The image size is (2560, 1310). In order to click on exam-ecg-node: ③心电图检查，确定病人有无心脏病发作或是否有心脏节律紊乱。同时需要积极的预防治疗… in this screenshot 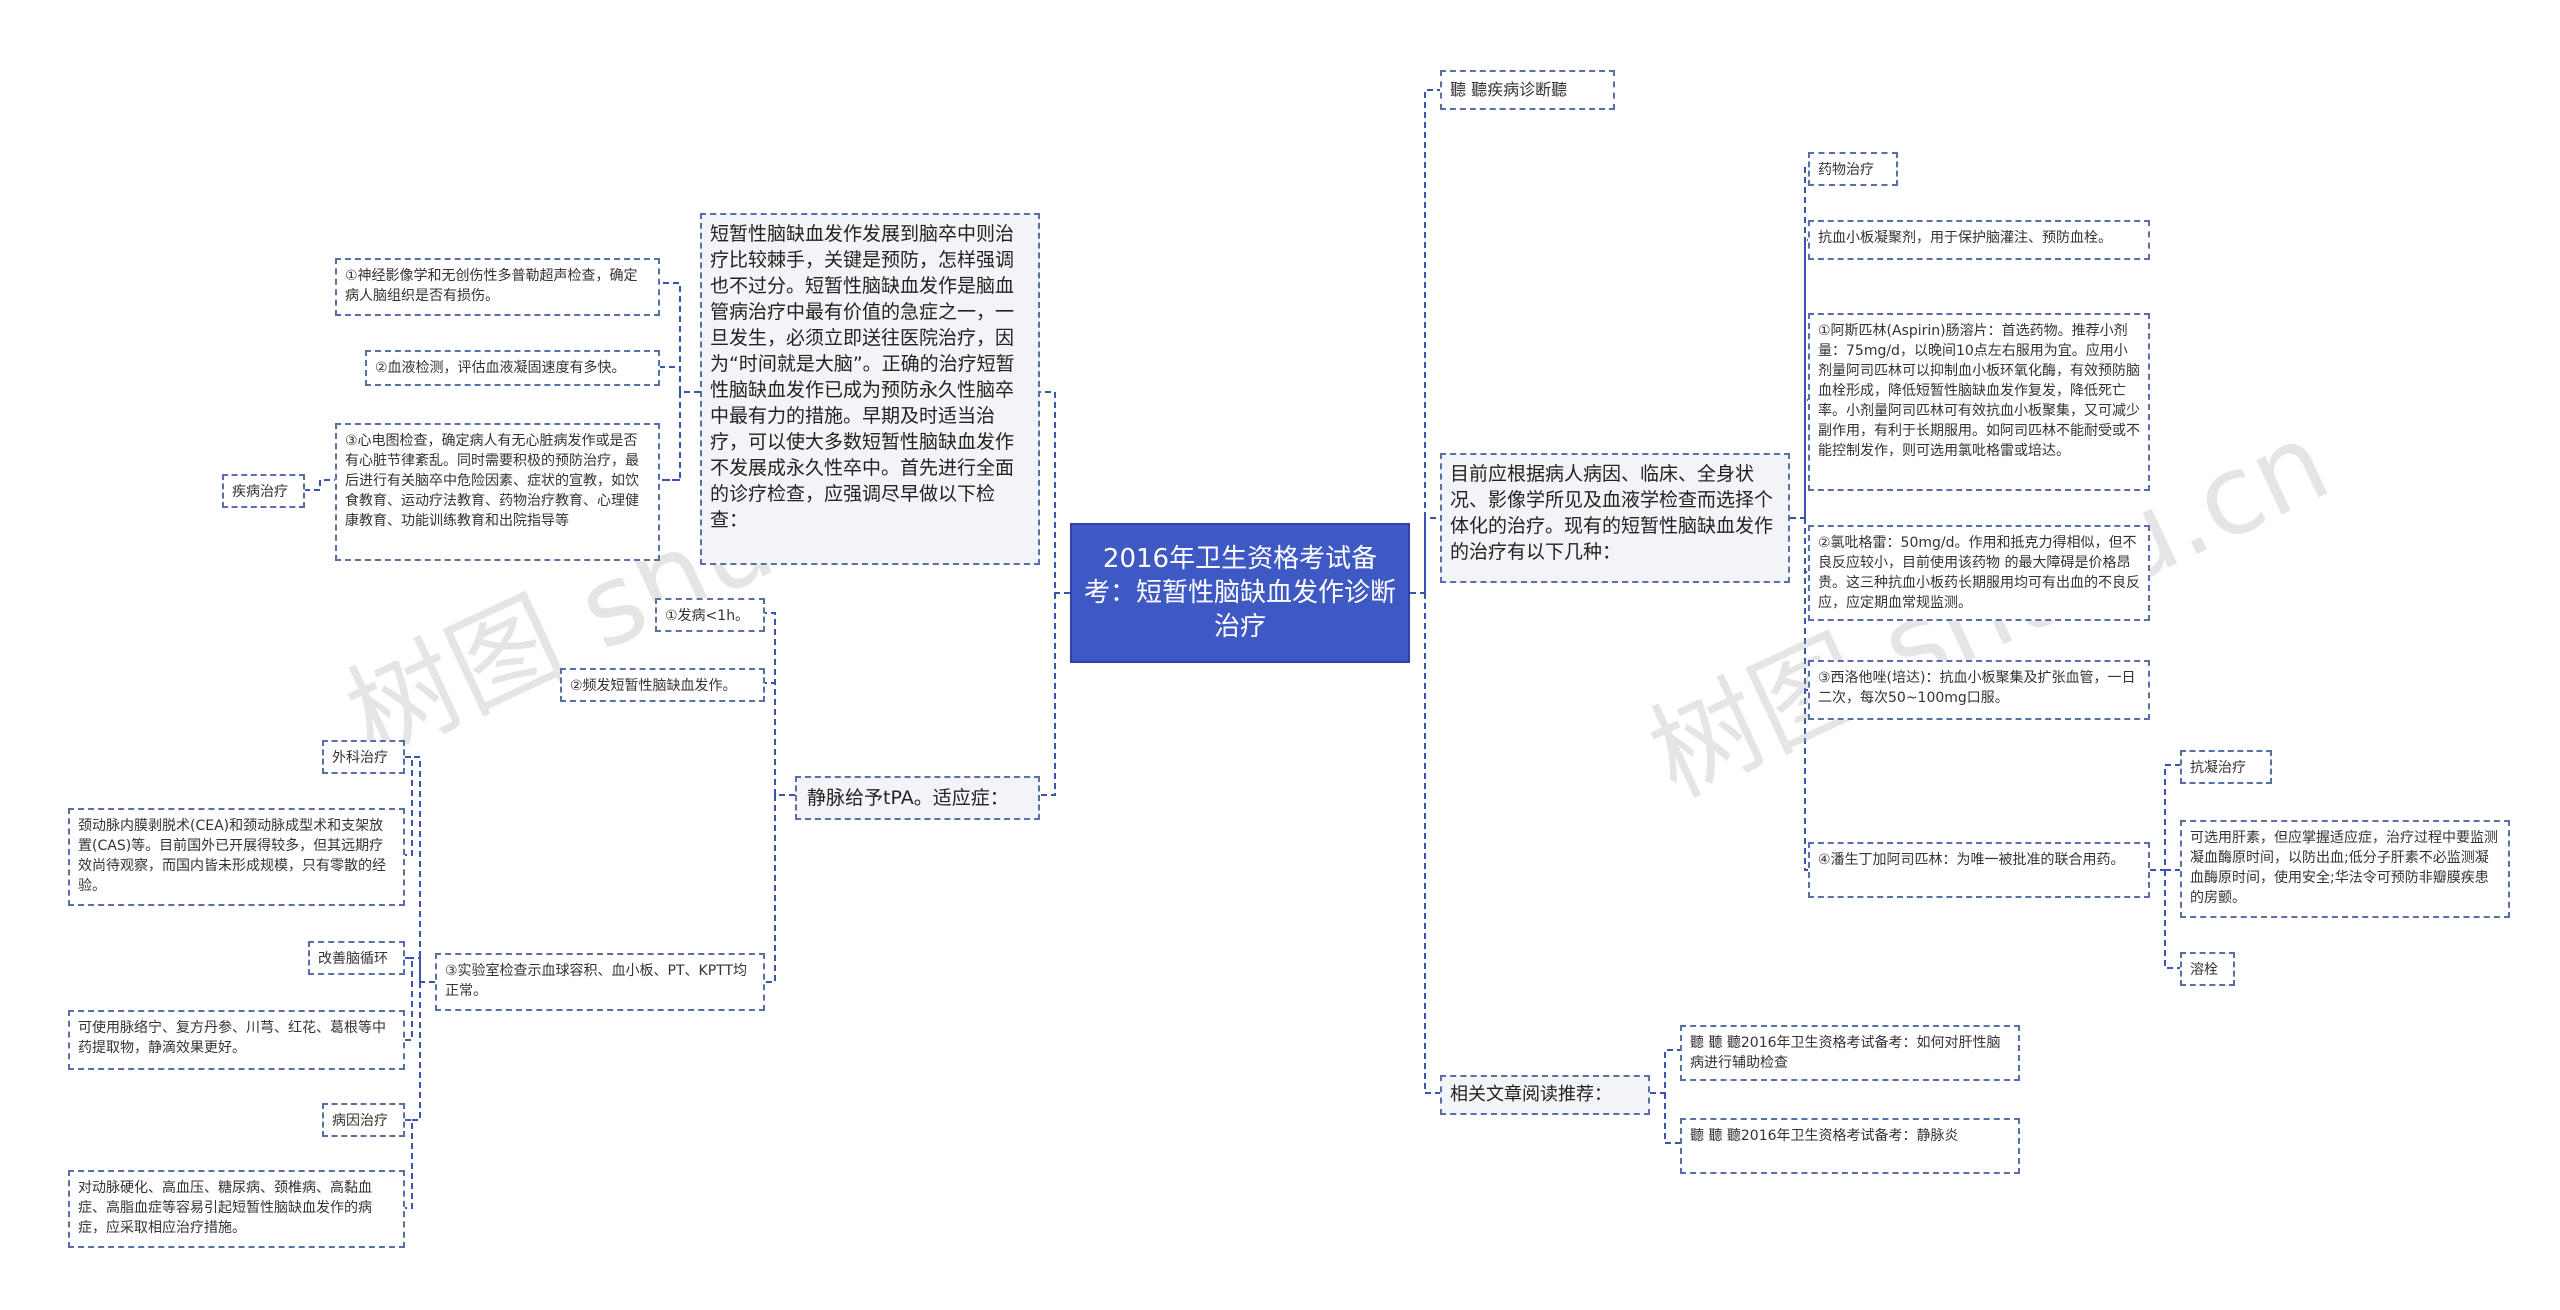, I will do `click(497, 492)`.